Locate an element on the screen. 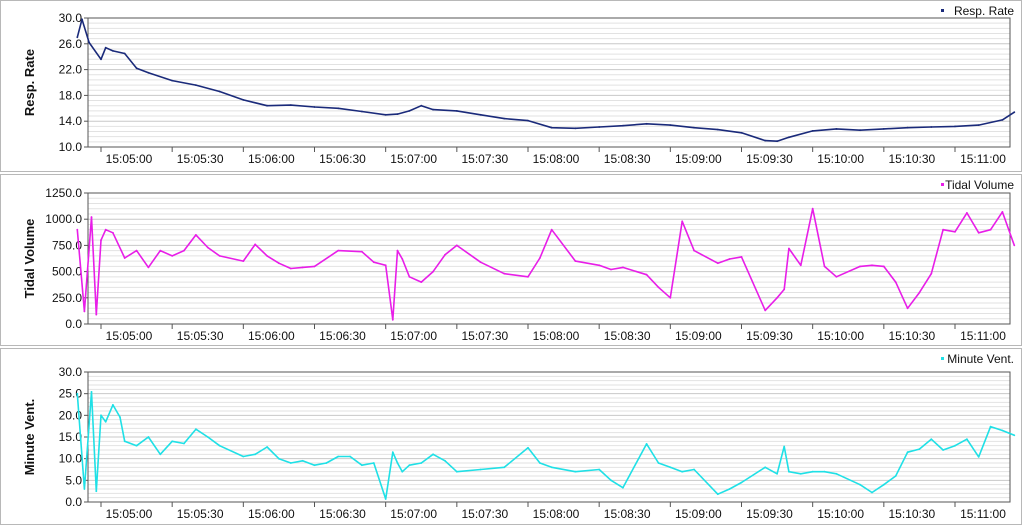 Image resolution: width=1024 pixels, height=525 pixels. y-tick-label: 0.0 is located at coordinates (73, 324).